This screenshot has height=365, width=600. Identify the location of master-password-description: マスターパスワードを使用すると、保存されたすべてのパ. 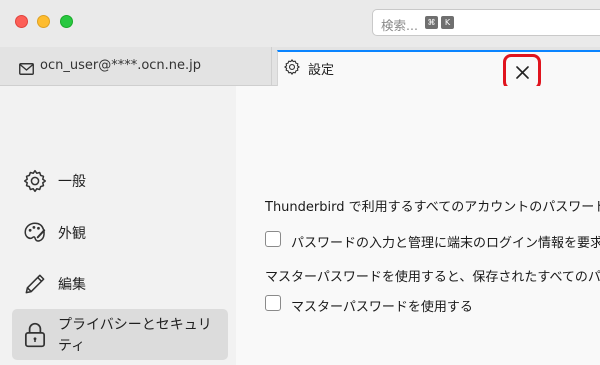
(432, 277).